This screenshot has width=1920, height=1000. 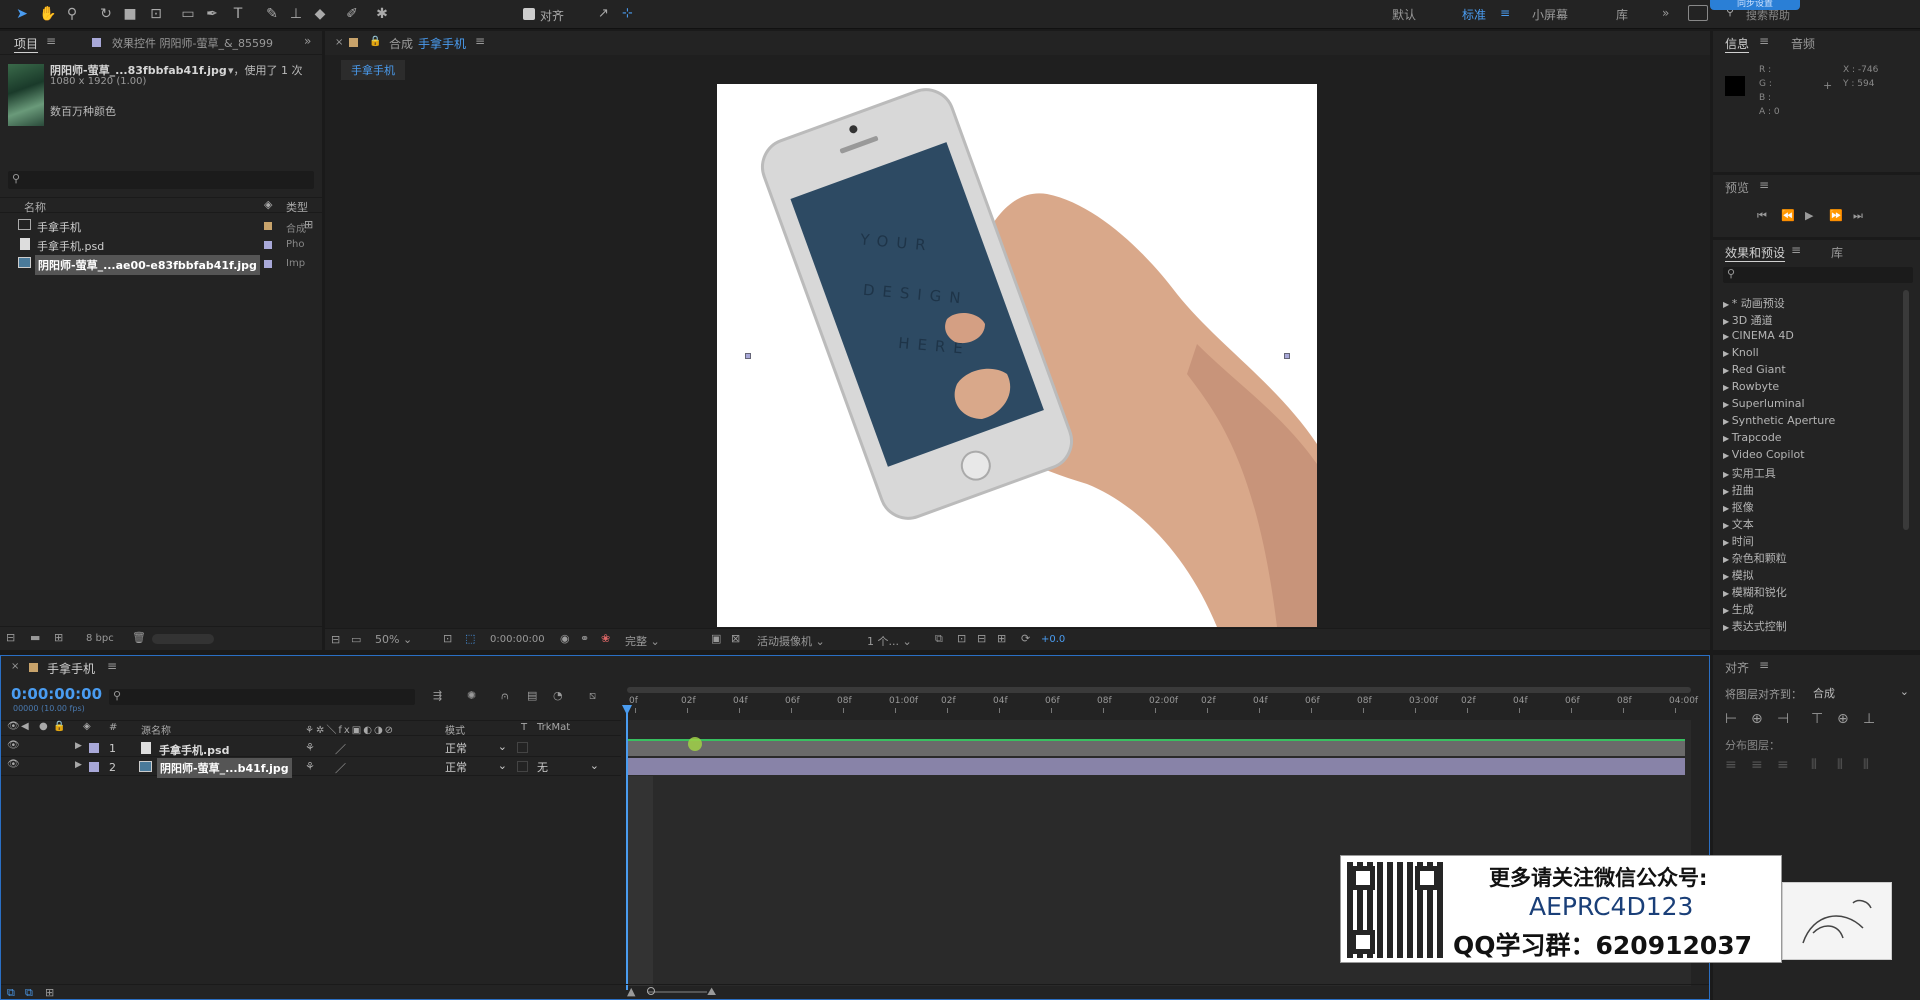 What do you see at coordinates (565, 638) in the screenshot?
I see `snapshot-camera-icon: ◉` at bounding box center [565, 638].